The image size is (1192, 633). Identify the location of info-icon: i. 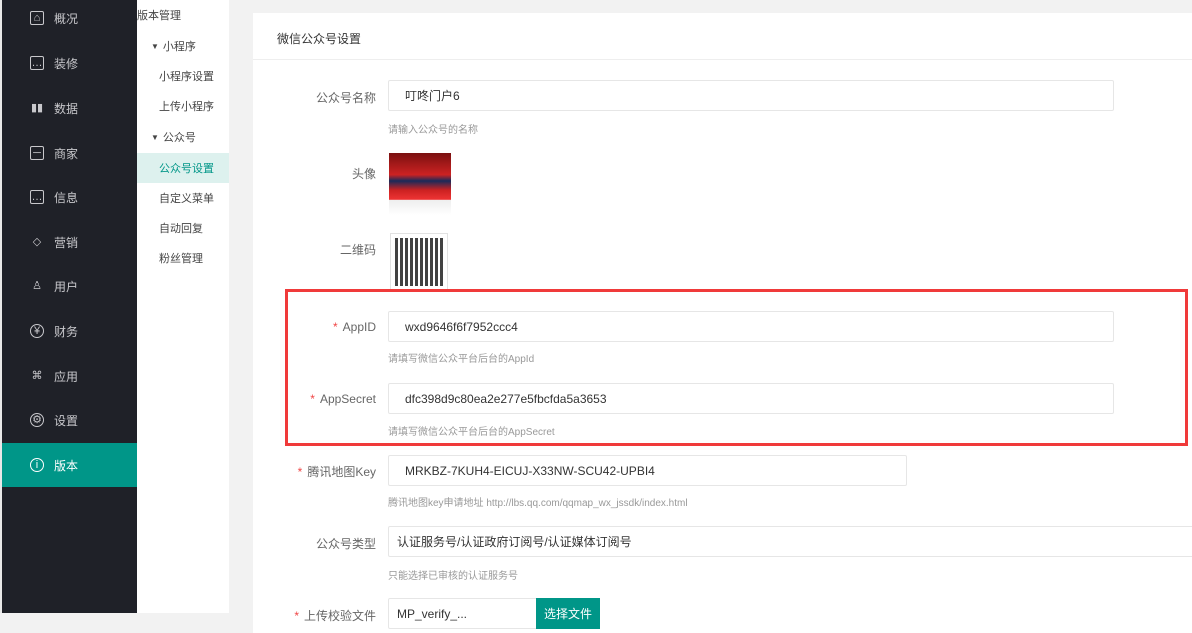
(37, 465).